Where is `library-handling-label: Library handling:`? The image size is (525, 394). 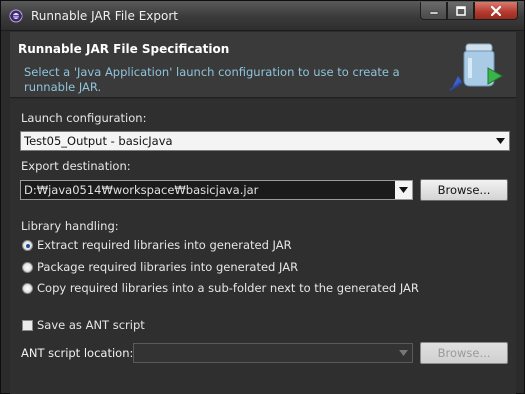 library-handling-label: Library handling: is located at coordinates (70, 226).